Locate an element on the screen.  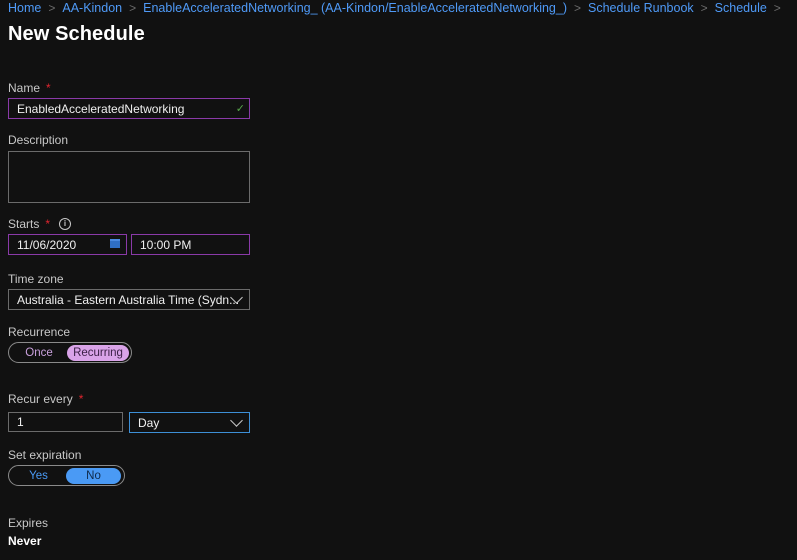
recurrence-option-recurring: Recurring is located at coordinates (98, 352).